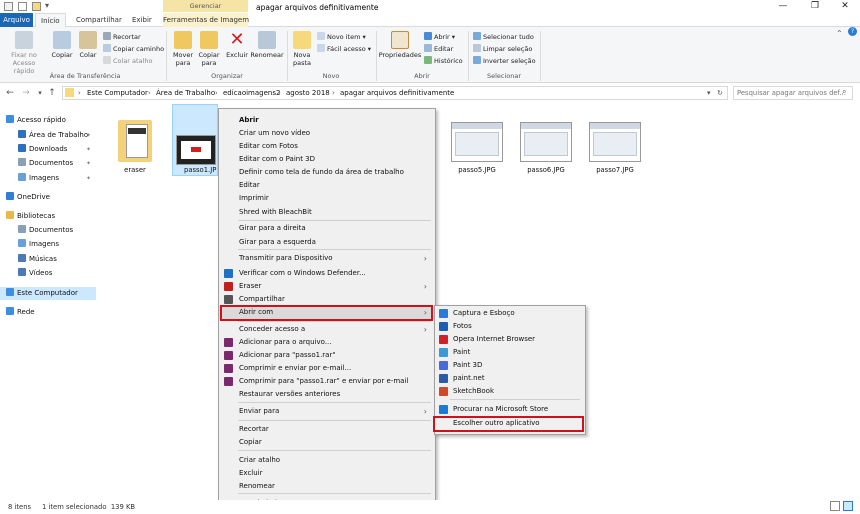  What do you see at coordinates (99, 20) in the screenshot?
I see `tab-compartilhar: Compartilhar` at bounding box center [99, 20].